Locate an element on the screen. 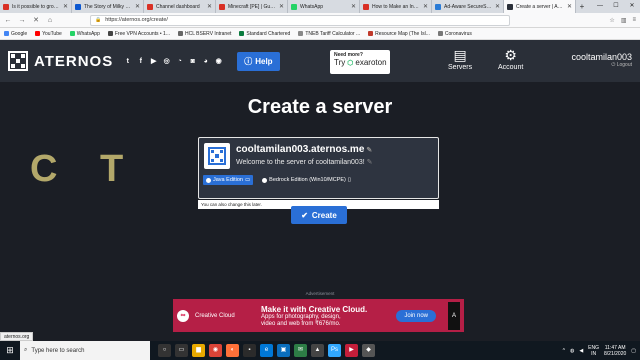  browser-tab: WhatsApp ✕ is located at coordinates (324, 6).